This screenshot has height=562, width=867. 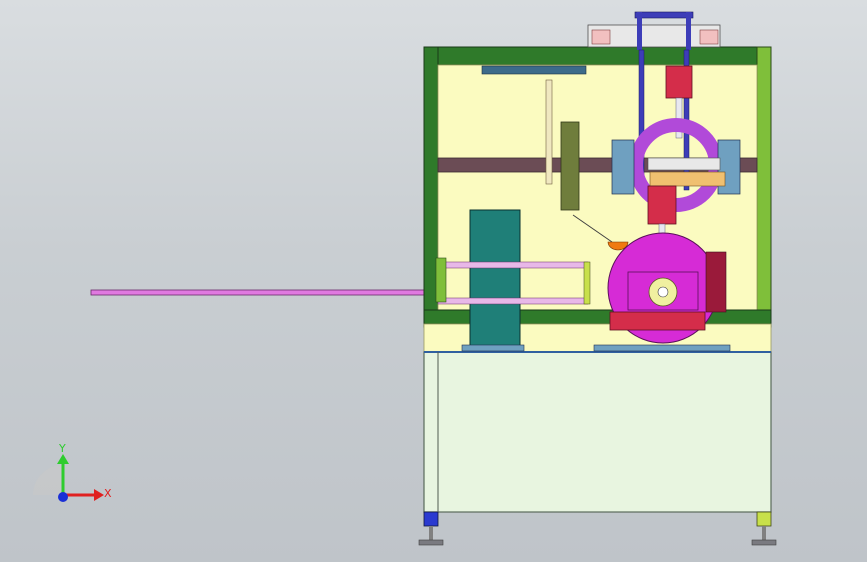 I want to click on side-bracket, so click(x=716, y=282).